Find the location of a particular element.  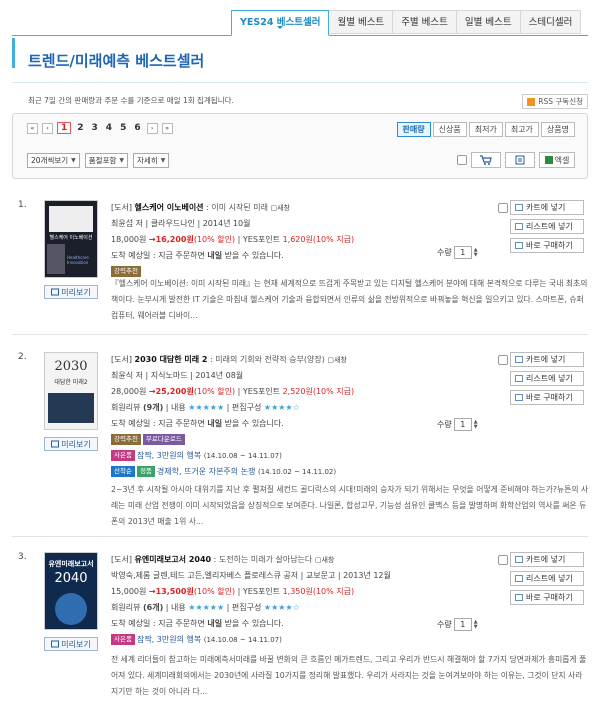

excel-export-button: 엑셀 is located at coordinates (557, 160).